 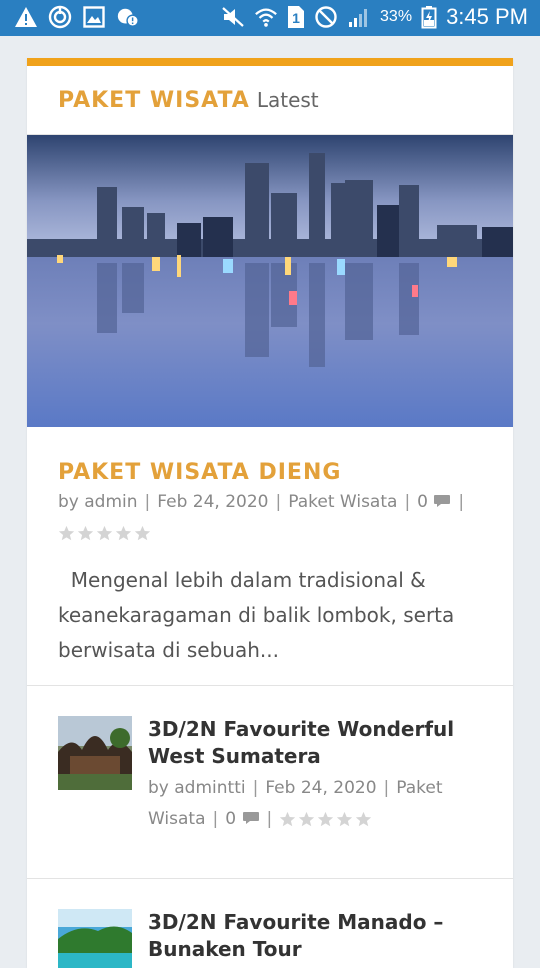 I want to click on author-link: admin, so click(x=110, y=502).